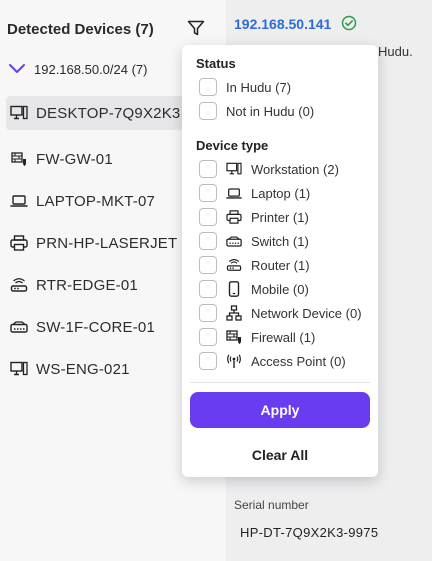  I want to click on filter-option-router: Router (1), so click(254, 265).